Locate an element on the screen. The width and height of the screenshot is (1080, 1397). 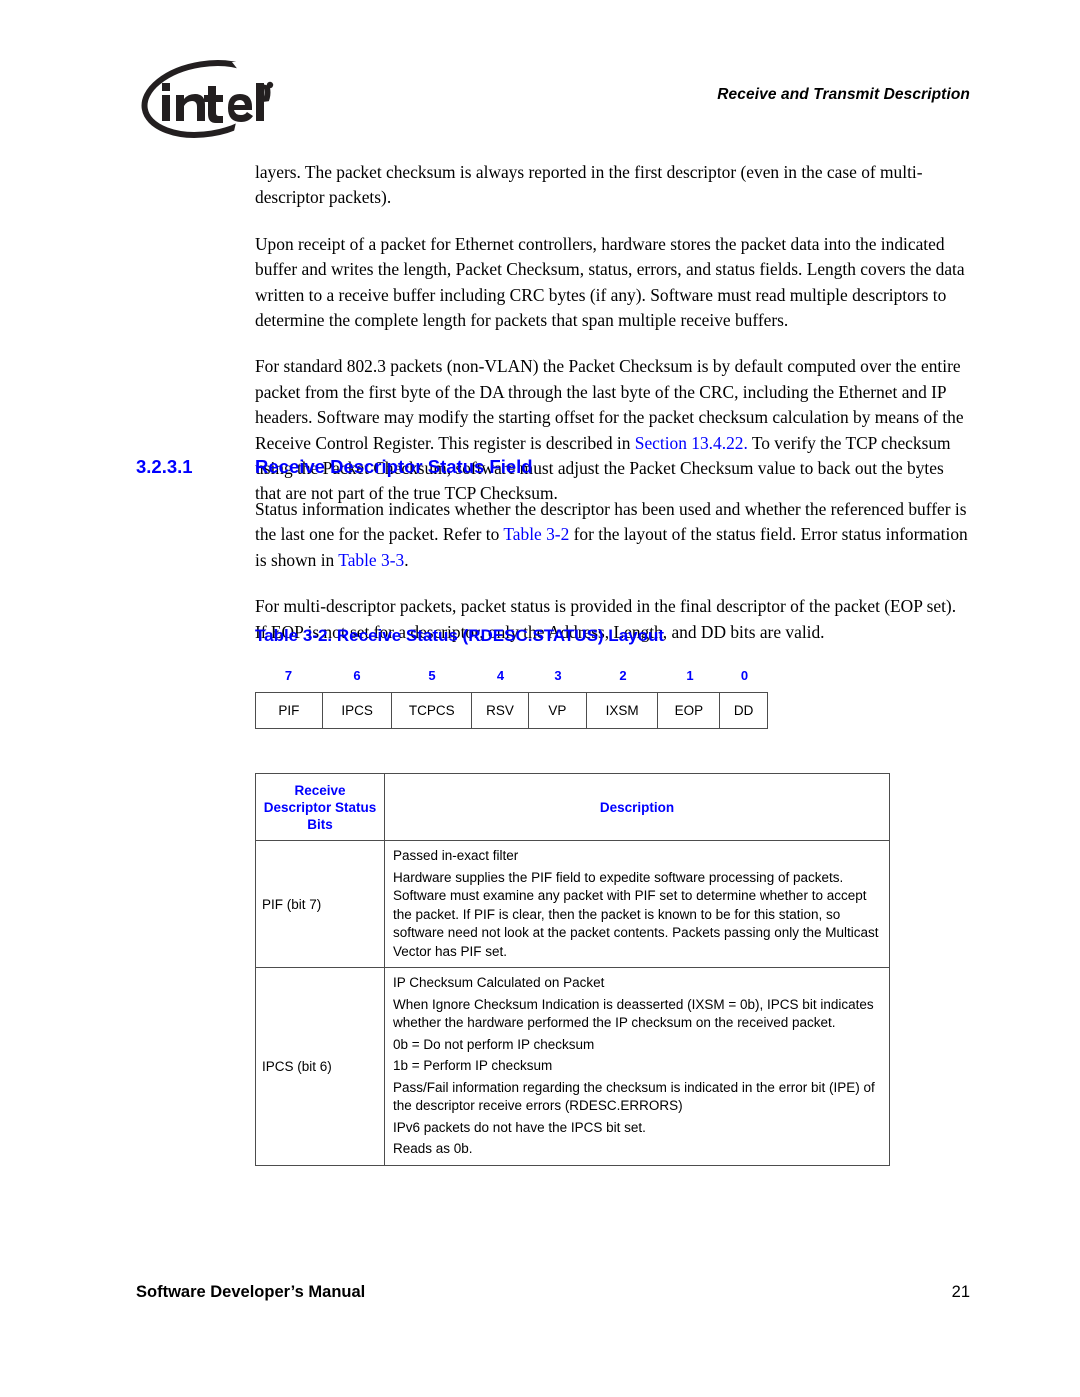
section-title: Receive Descriptor Status Field is located at coordinates (394, 466).